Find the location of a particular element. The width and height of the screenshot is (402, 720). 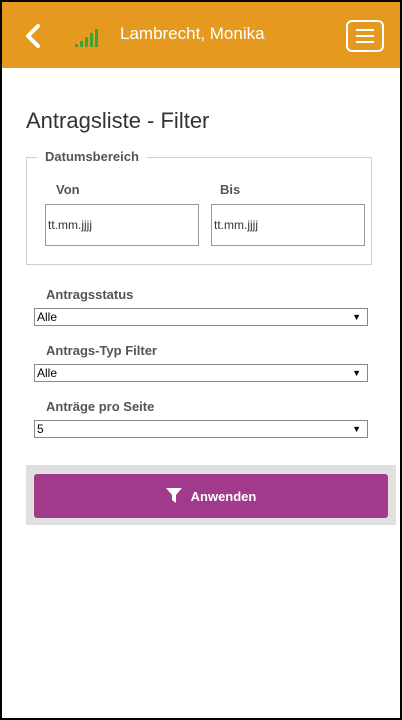

page-title: Antragsliste - Filter is located at coordinates (118, 120).